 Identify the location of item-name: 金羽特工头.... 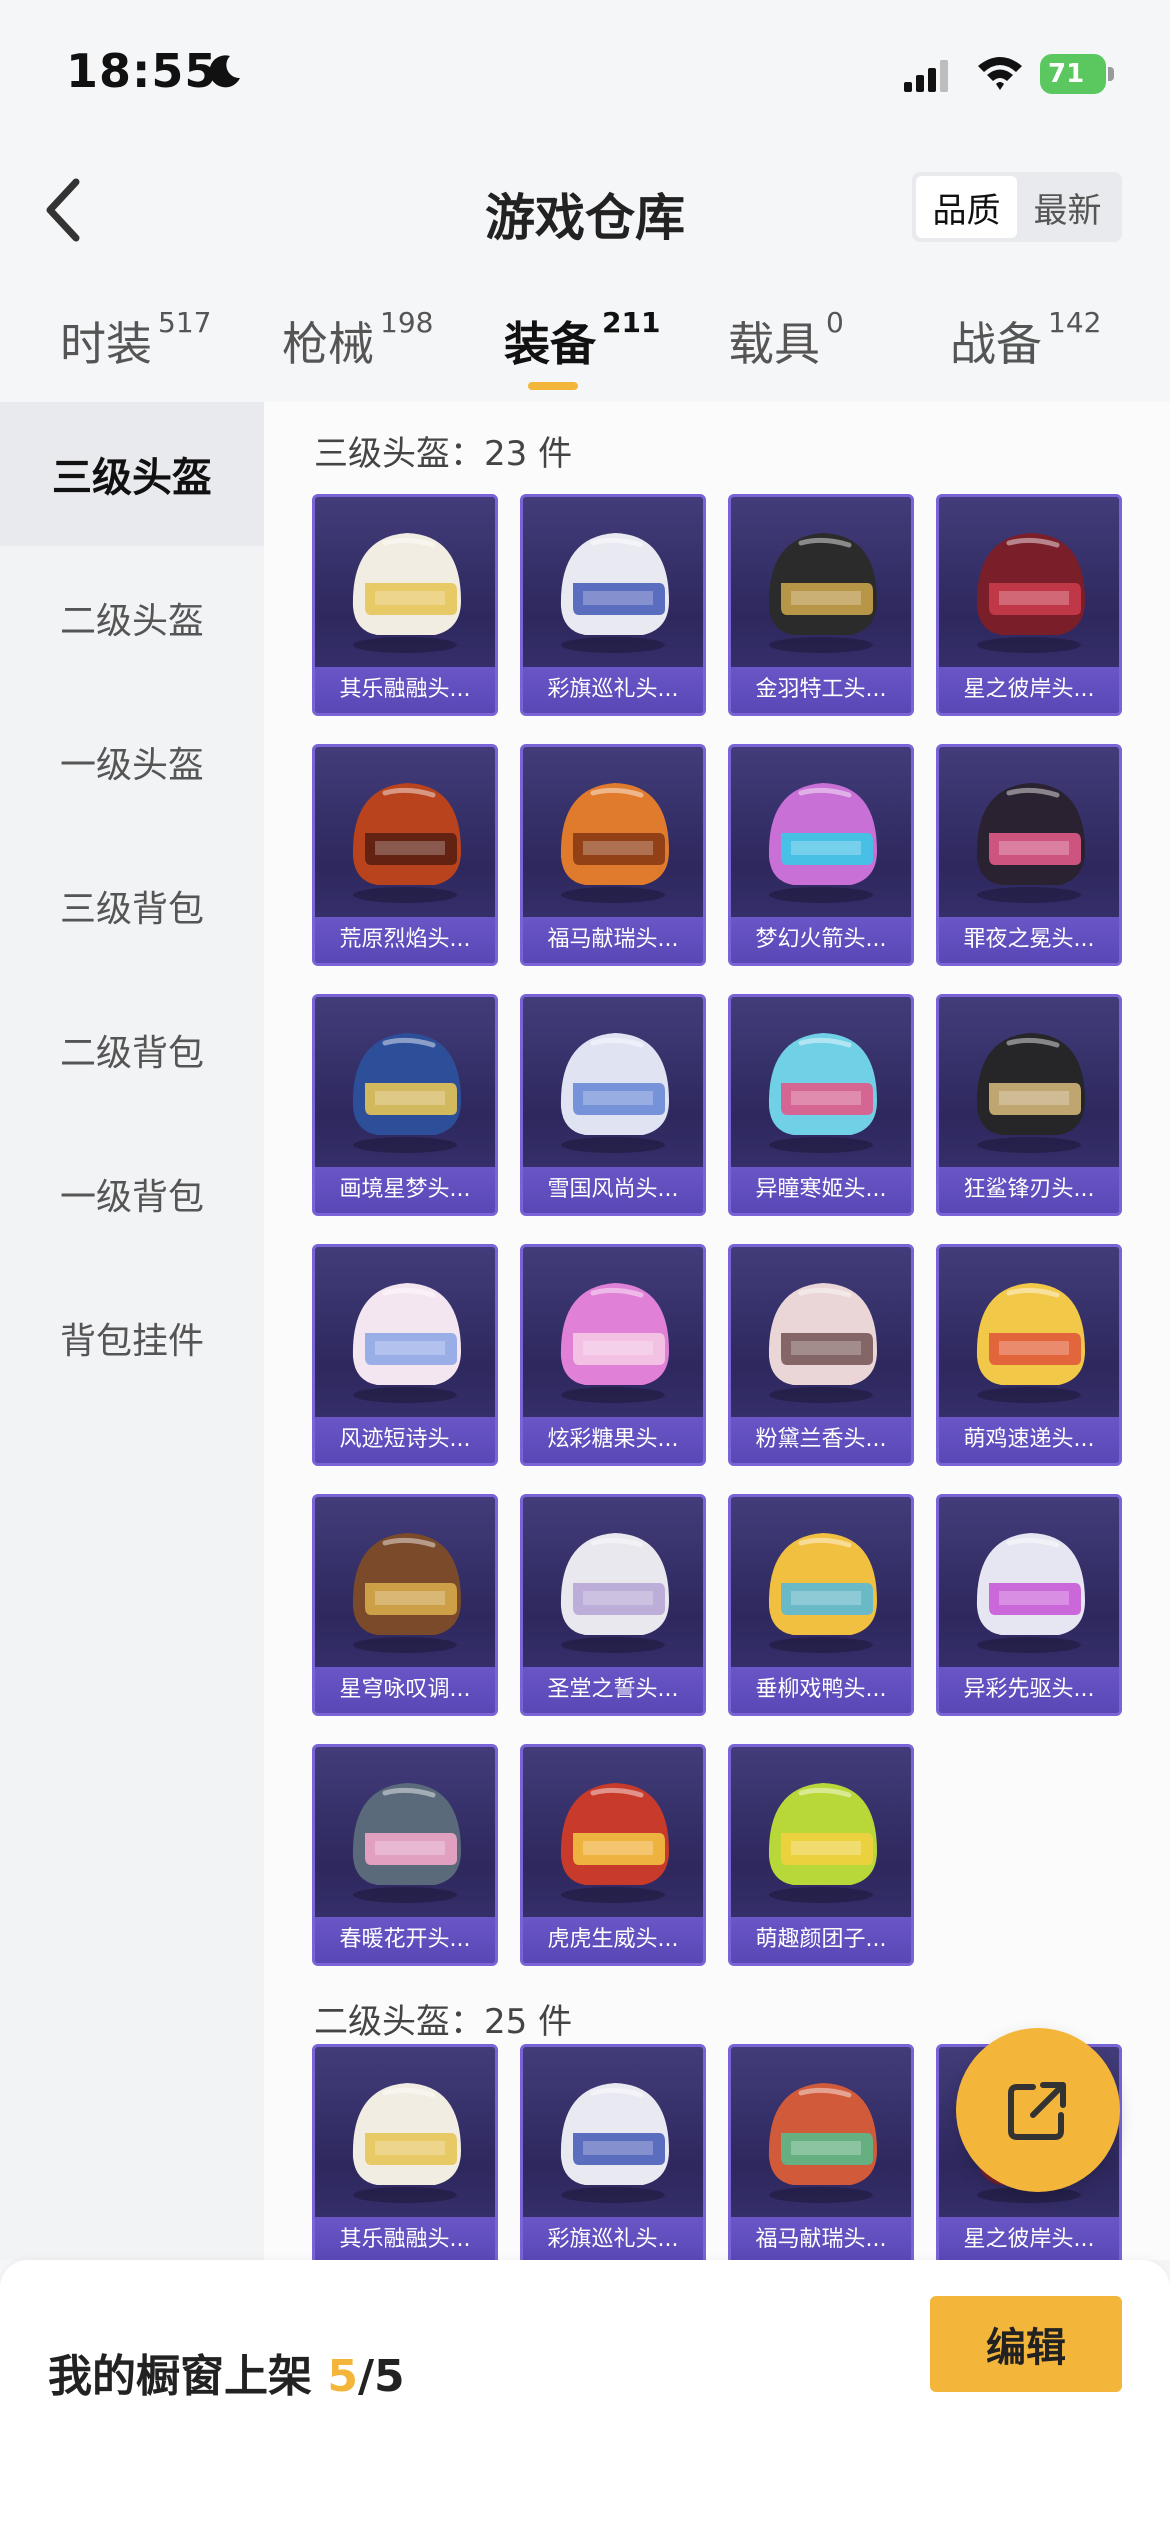
(821, 690).